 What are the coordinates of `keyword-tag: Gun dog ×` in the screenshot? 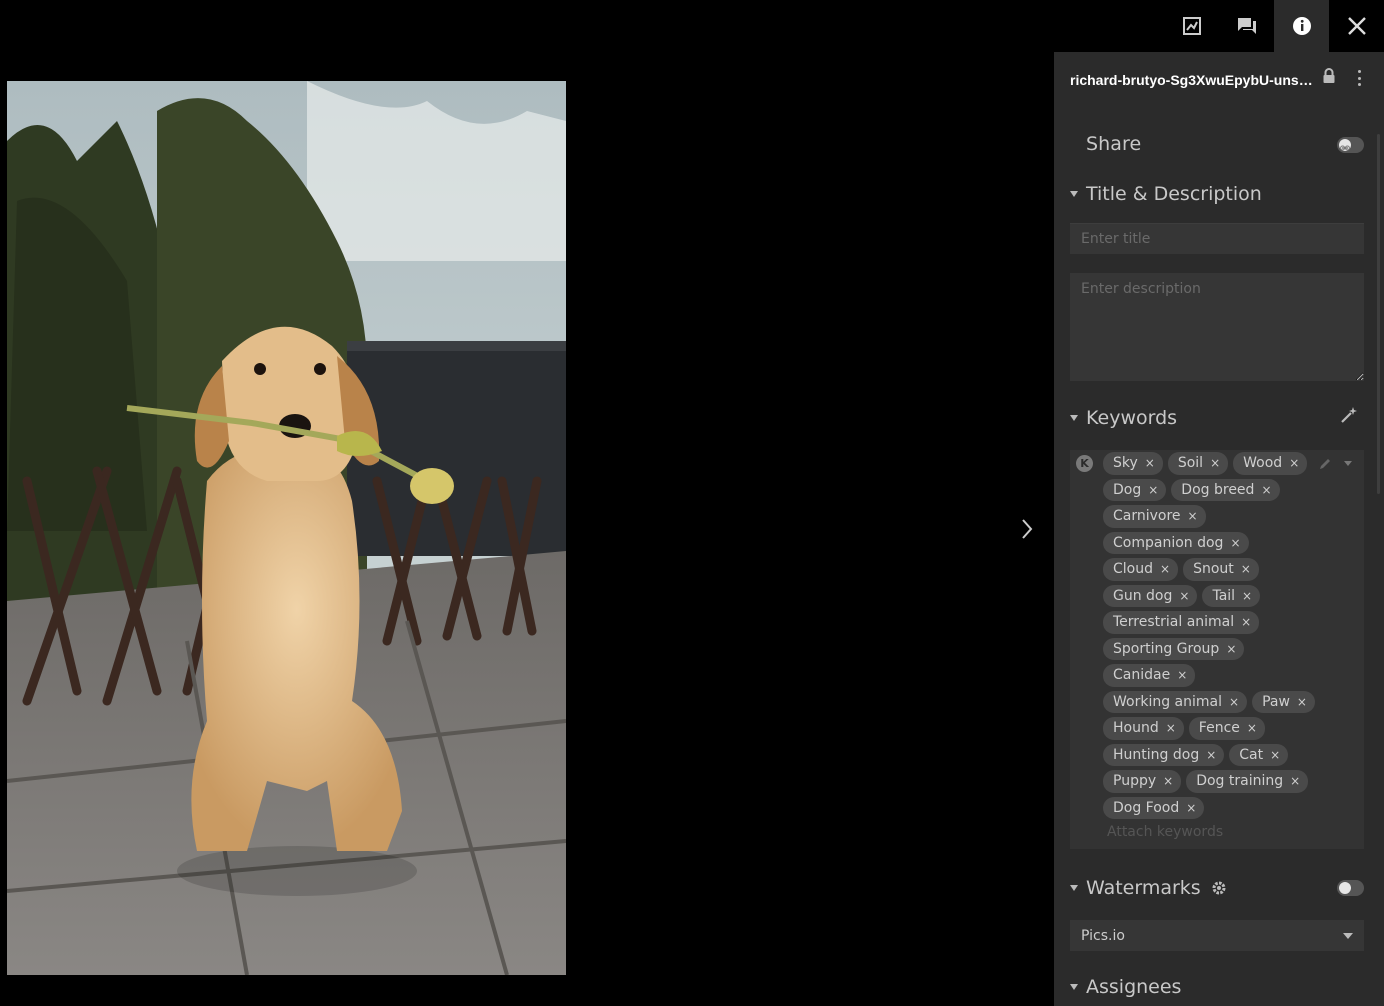 It's located at (1150, 595).